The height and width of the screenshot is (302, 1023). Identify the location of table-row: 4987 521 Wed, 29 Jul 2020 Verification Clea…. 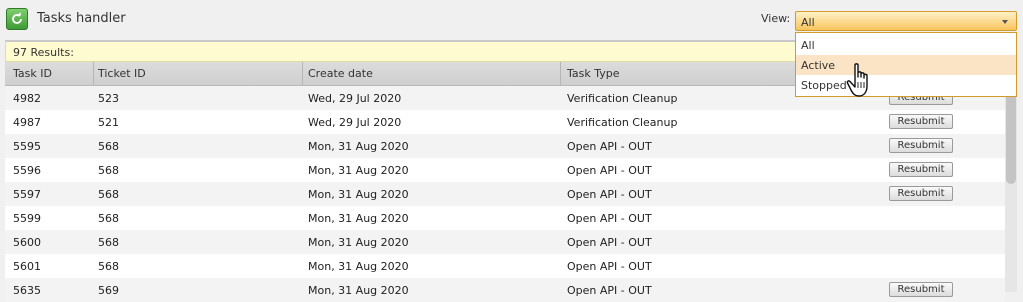
(505, 122).